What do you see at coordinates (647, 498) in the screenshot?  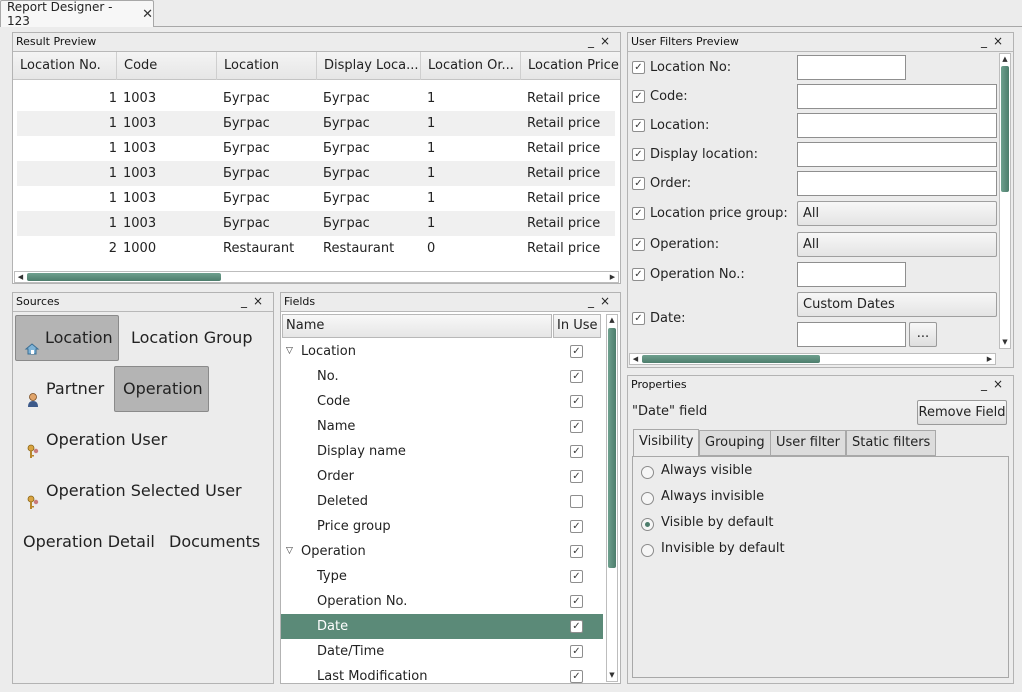 I see `radio-always-invisible` at bounding box center [647, 498].